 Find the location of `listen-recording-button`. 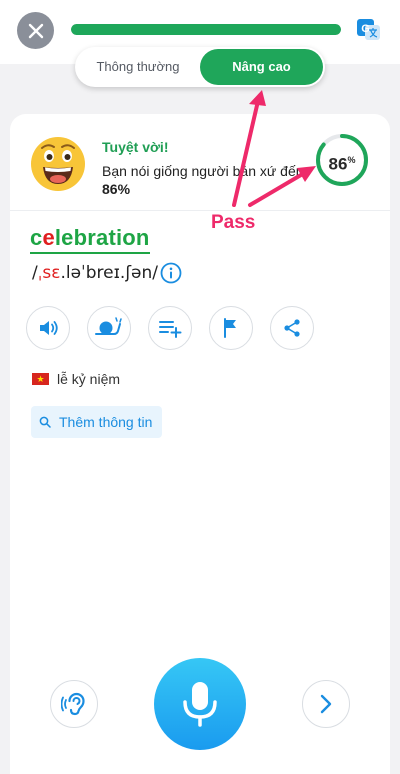

listen-recording-button is located at coordinates (74, 704).